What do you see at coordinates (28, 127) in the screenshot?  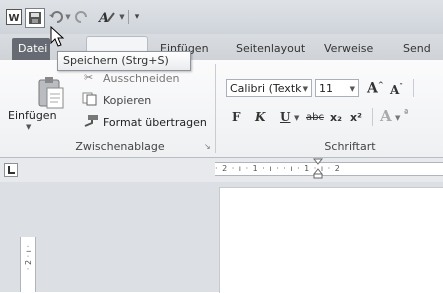 I see `paste-dropdown-icon: ▼` at bounding box center [28, 127].